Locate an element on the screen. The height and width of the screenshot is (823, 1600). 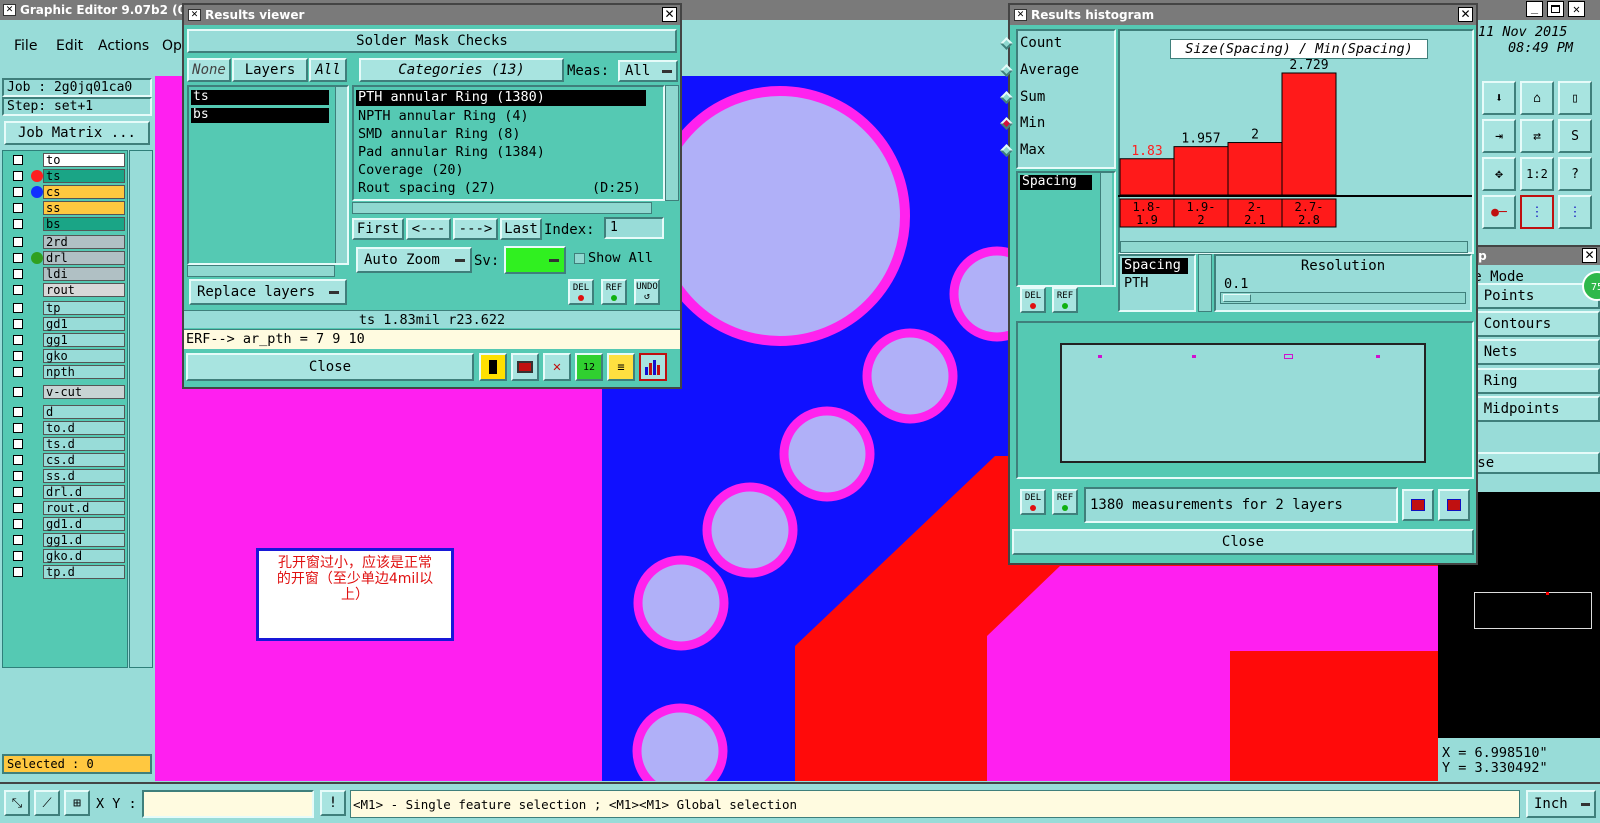
import-icon: ⬇ is located at coordinates (1499, 98).